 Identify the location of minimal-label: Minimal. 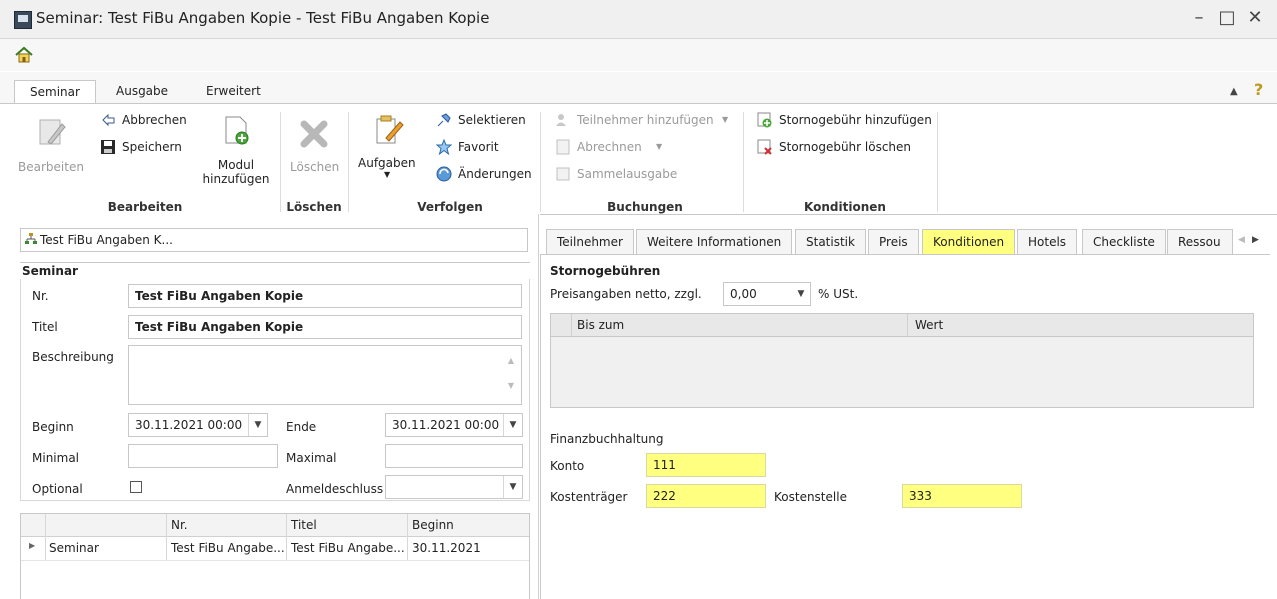
(56, 458).